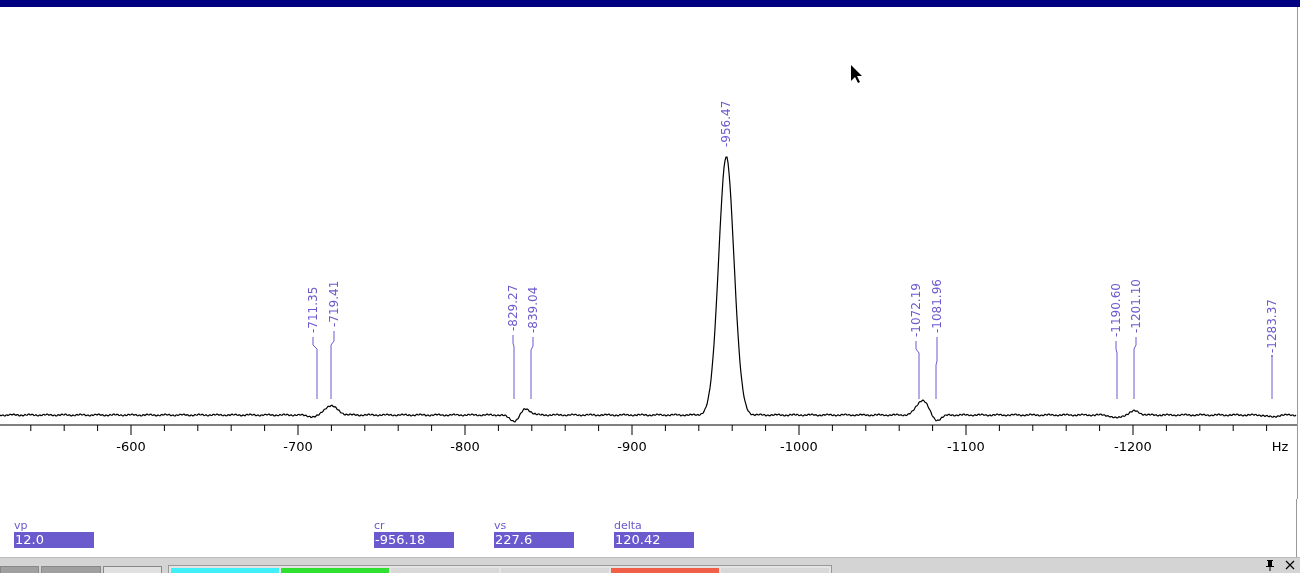 The height and width of the screenshot is (573, 1300). I want to click on peak-label: -1190.60, so click(1116, 310).